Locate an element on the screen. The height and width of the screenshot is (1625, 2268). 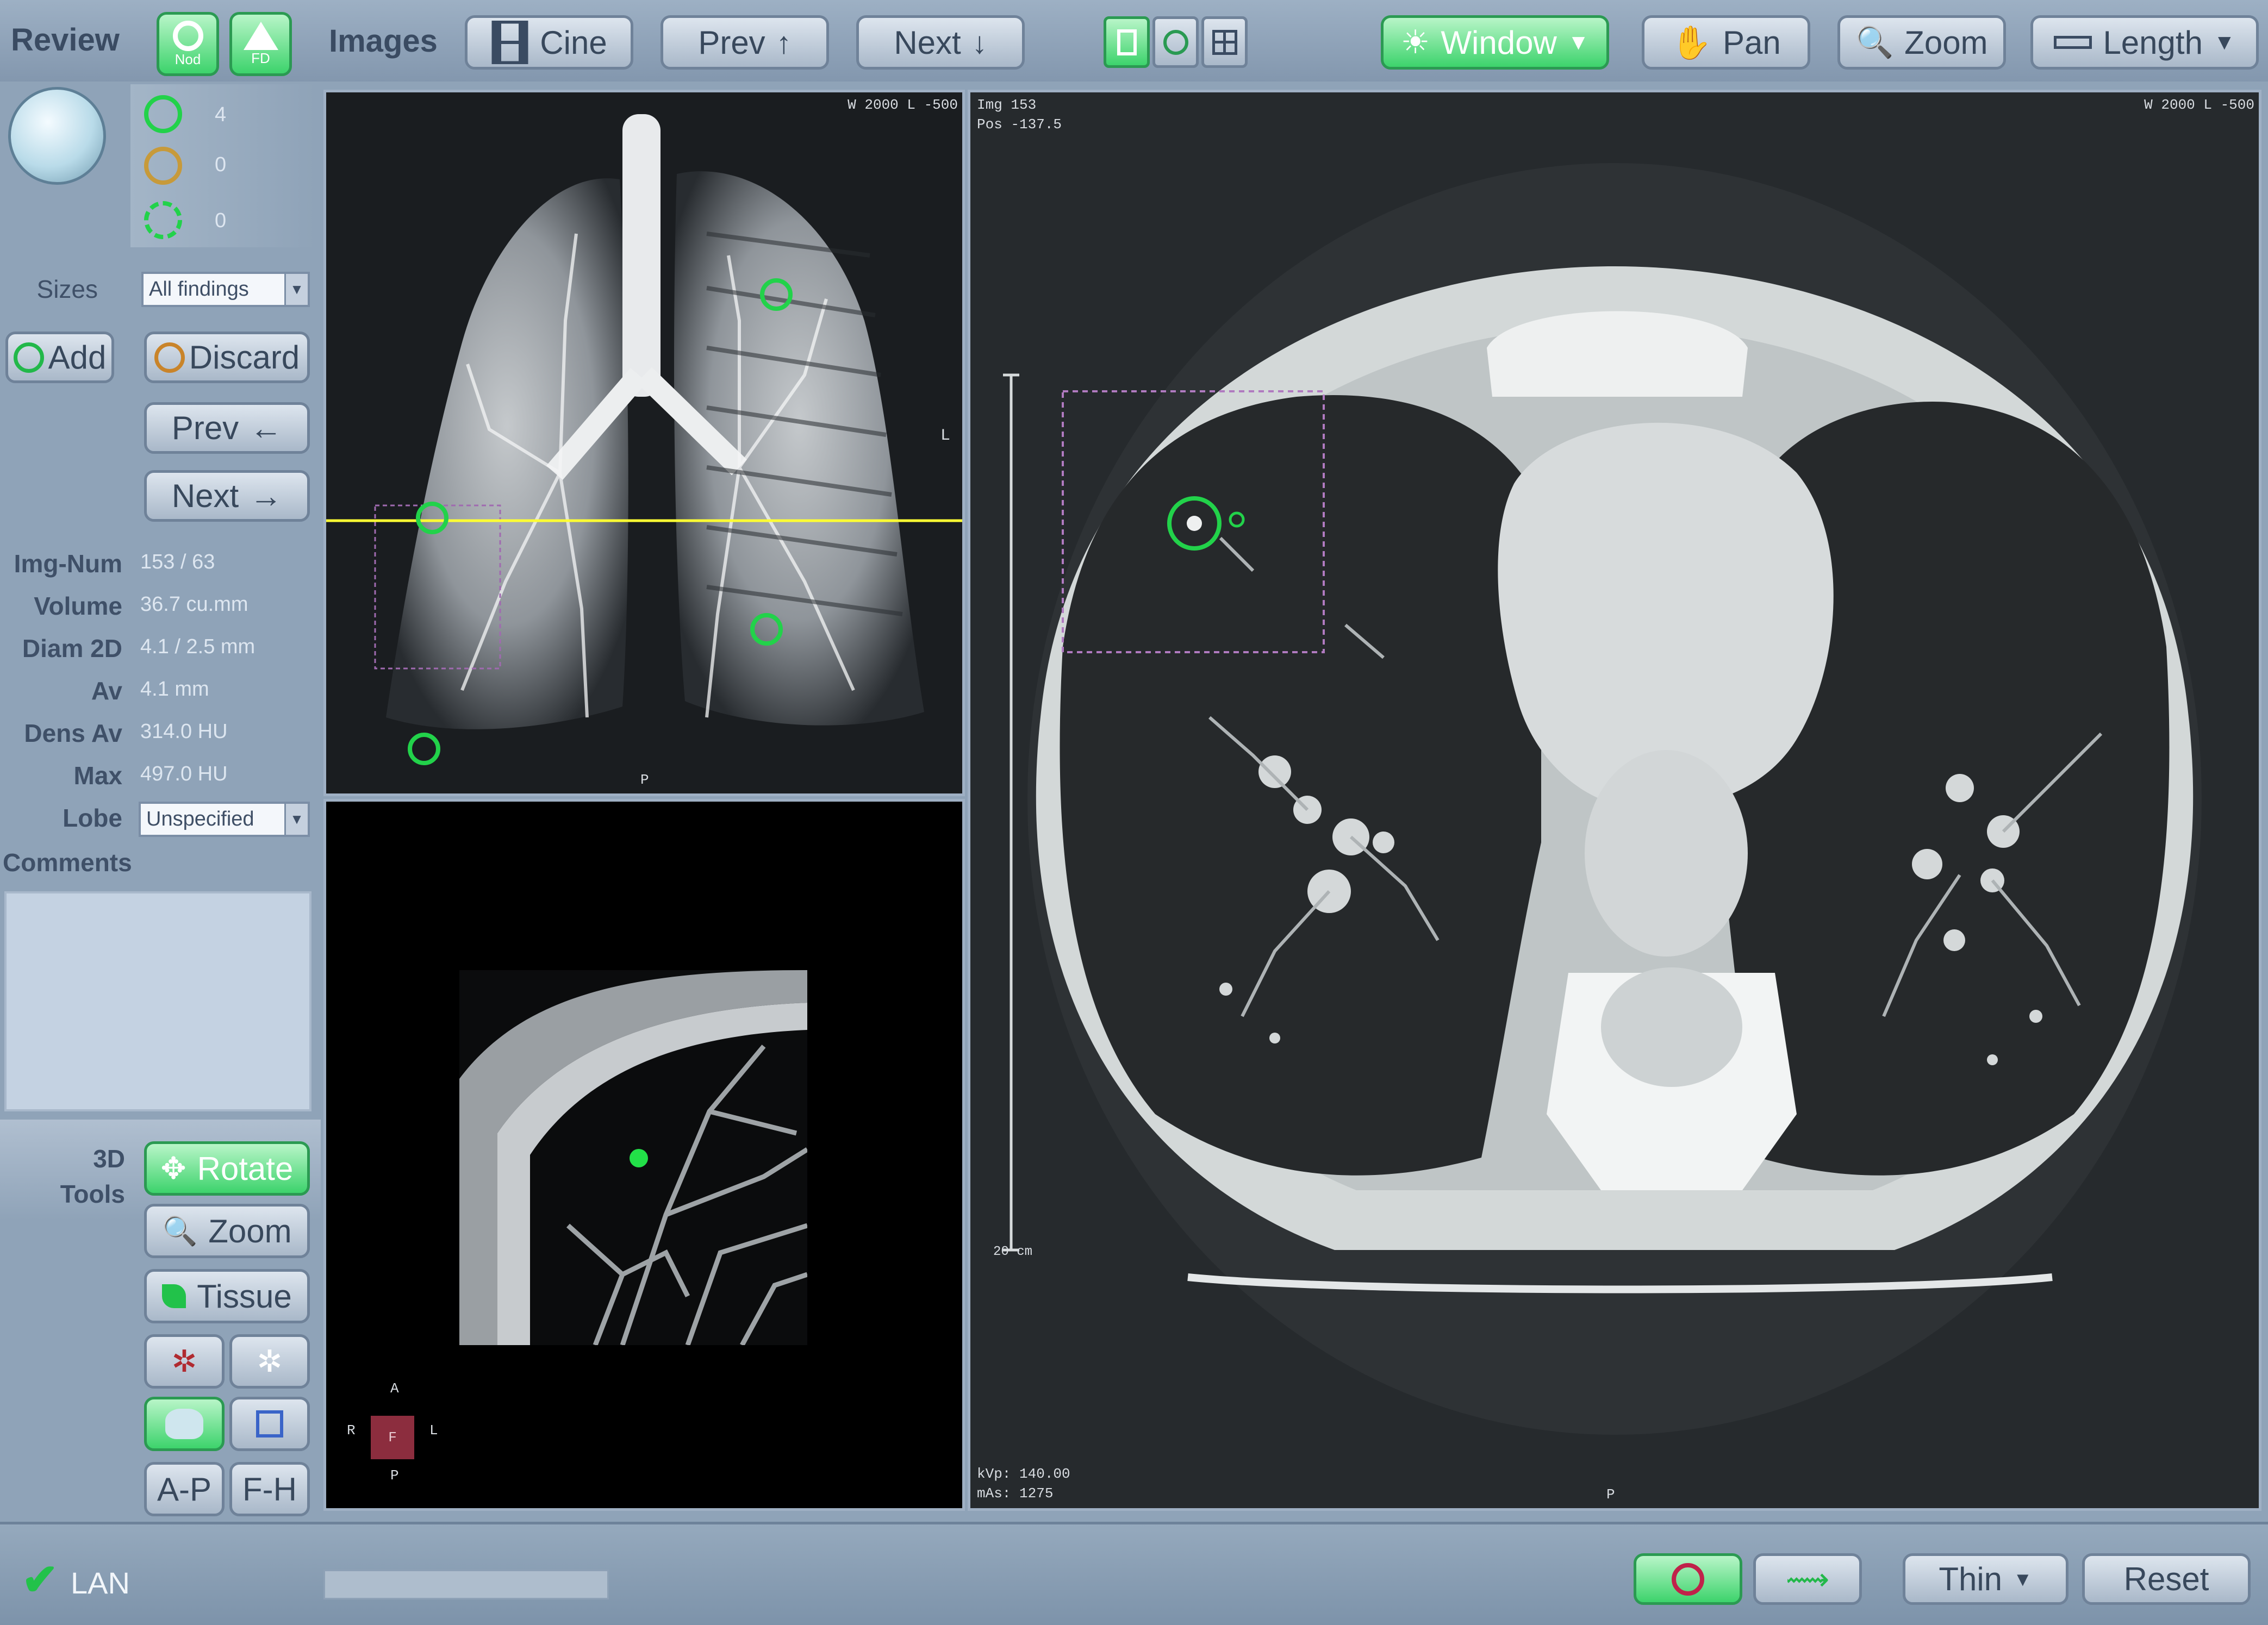
next-finding-button: Next → is located at coordinates (227, 496).